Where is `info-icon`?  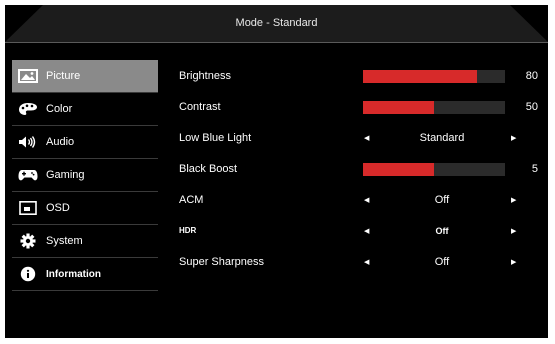 info-icon is located at coordinates (28, 274).